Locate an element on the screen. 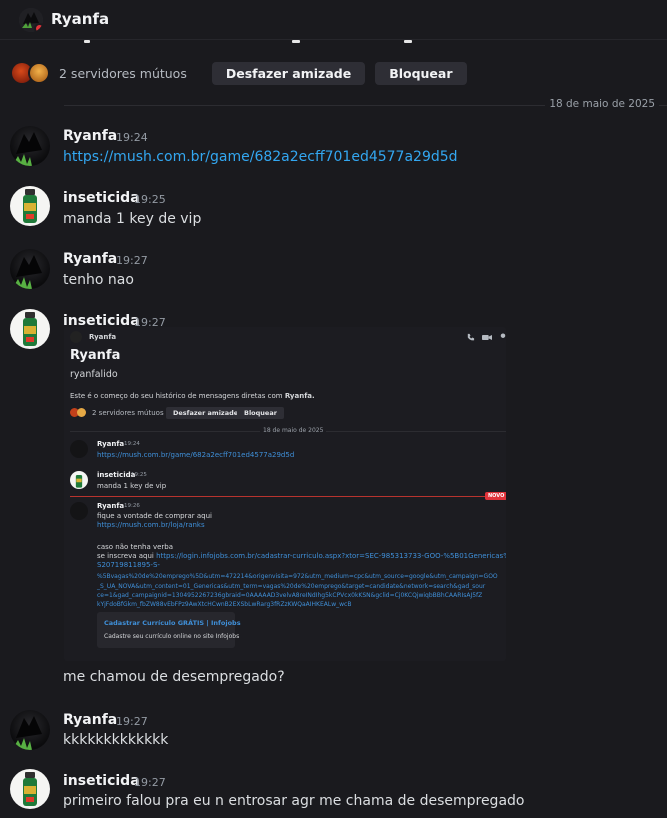 The image size is (667, 818). mutual-servers-link: 2 servidores mútuos is located at coordinates (123, 73).